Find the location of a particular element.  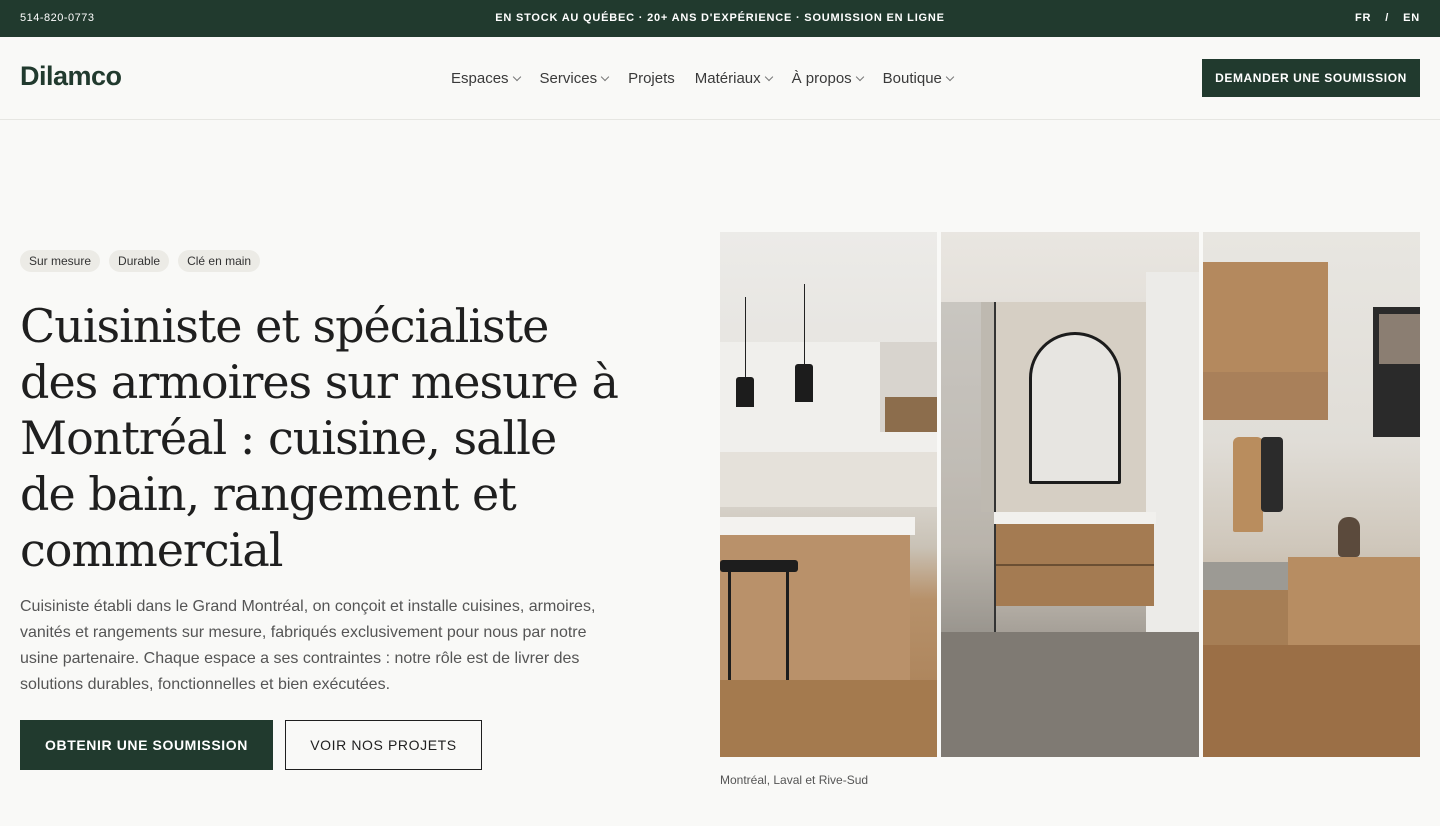

nav-item-materiaux: Matériaux is located at coordinates (733, 78).